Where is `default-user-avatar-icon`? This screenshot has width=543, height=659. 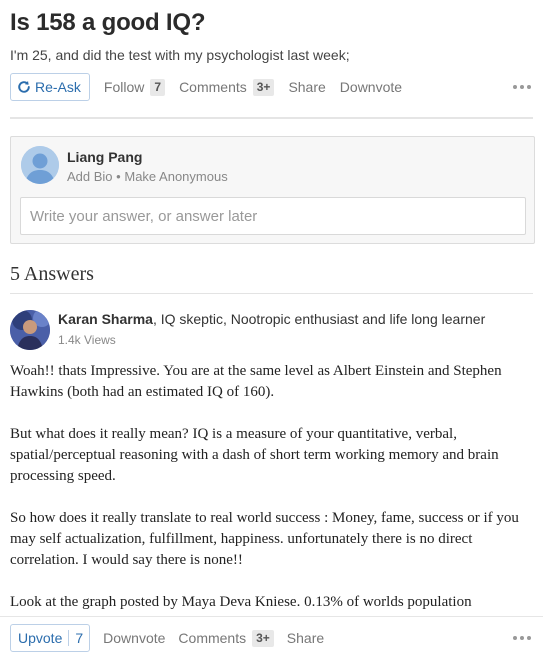 default-user-avatar-icon is located at coordinates (40, 165).